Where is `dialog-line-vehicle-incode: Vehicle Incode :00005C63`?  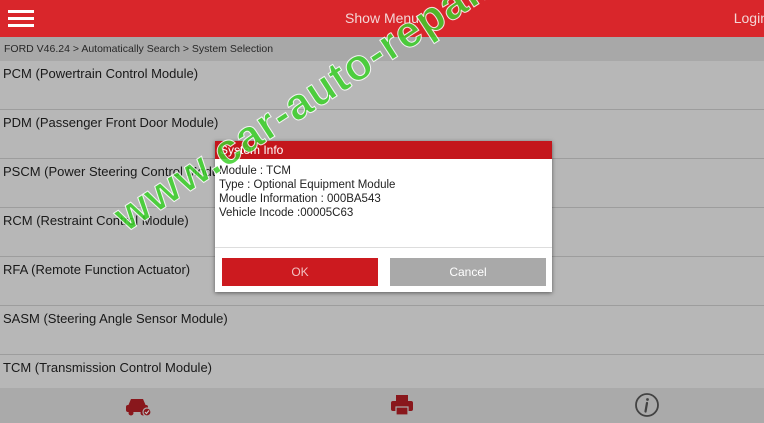 dialog-line-vehicle-incode: Vehicle Incode :00005C63 is located at coordinates (286, 213).